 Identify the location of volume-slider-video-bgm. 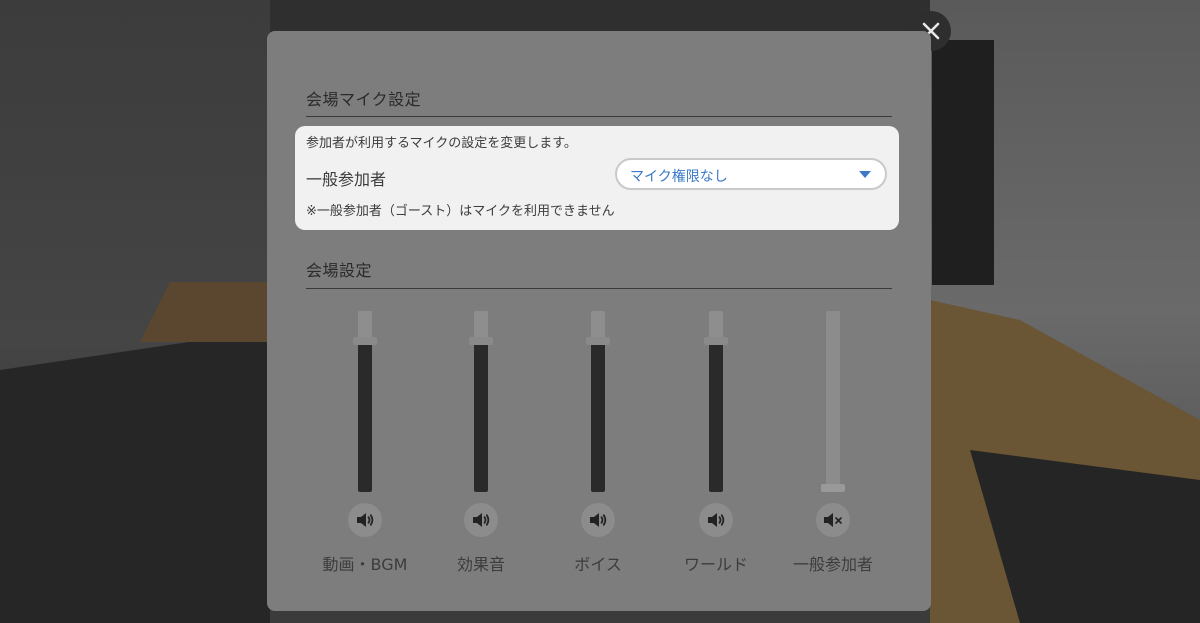
(365, 401).